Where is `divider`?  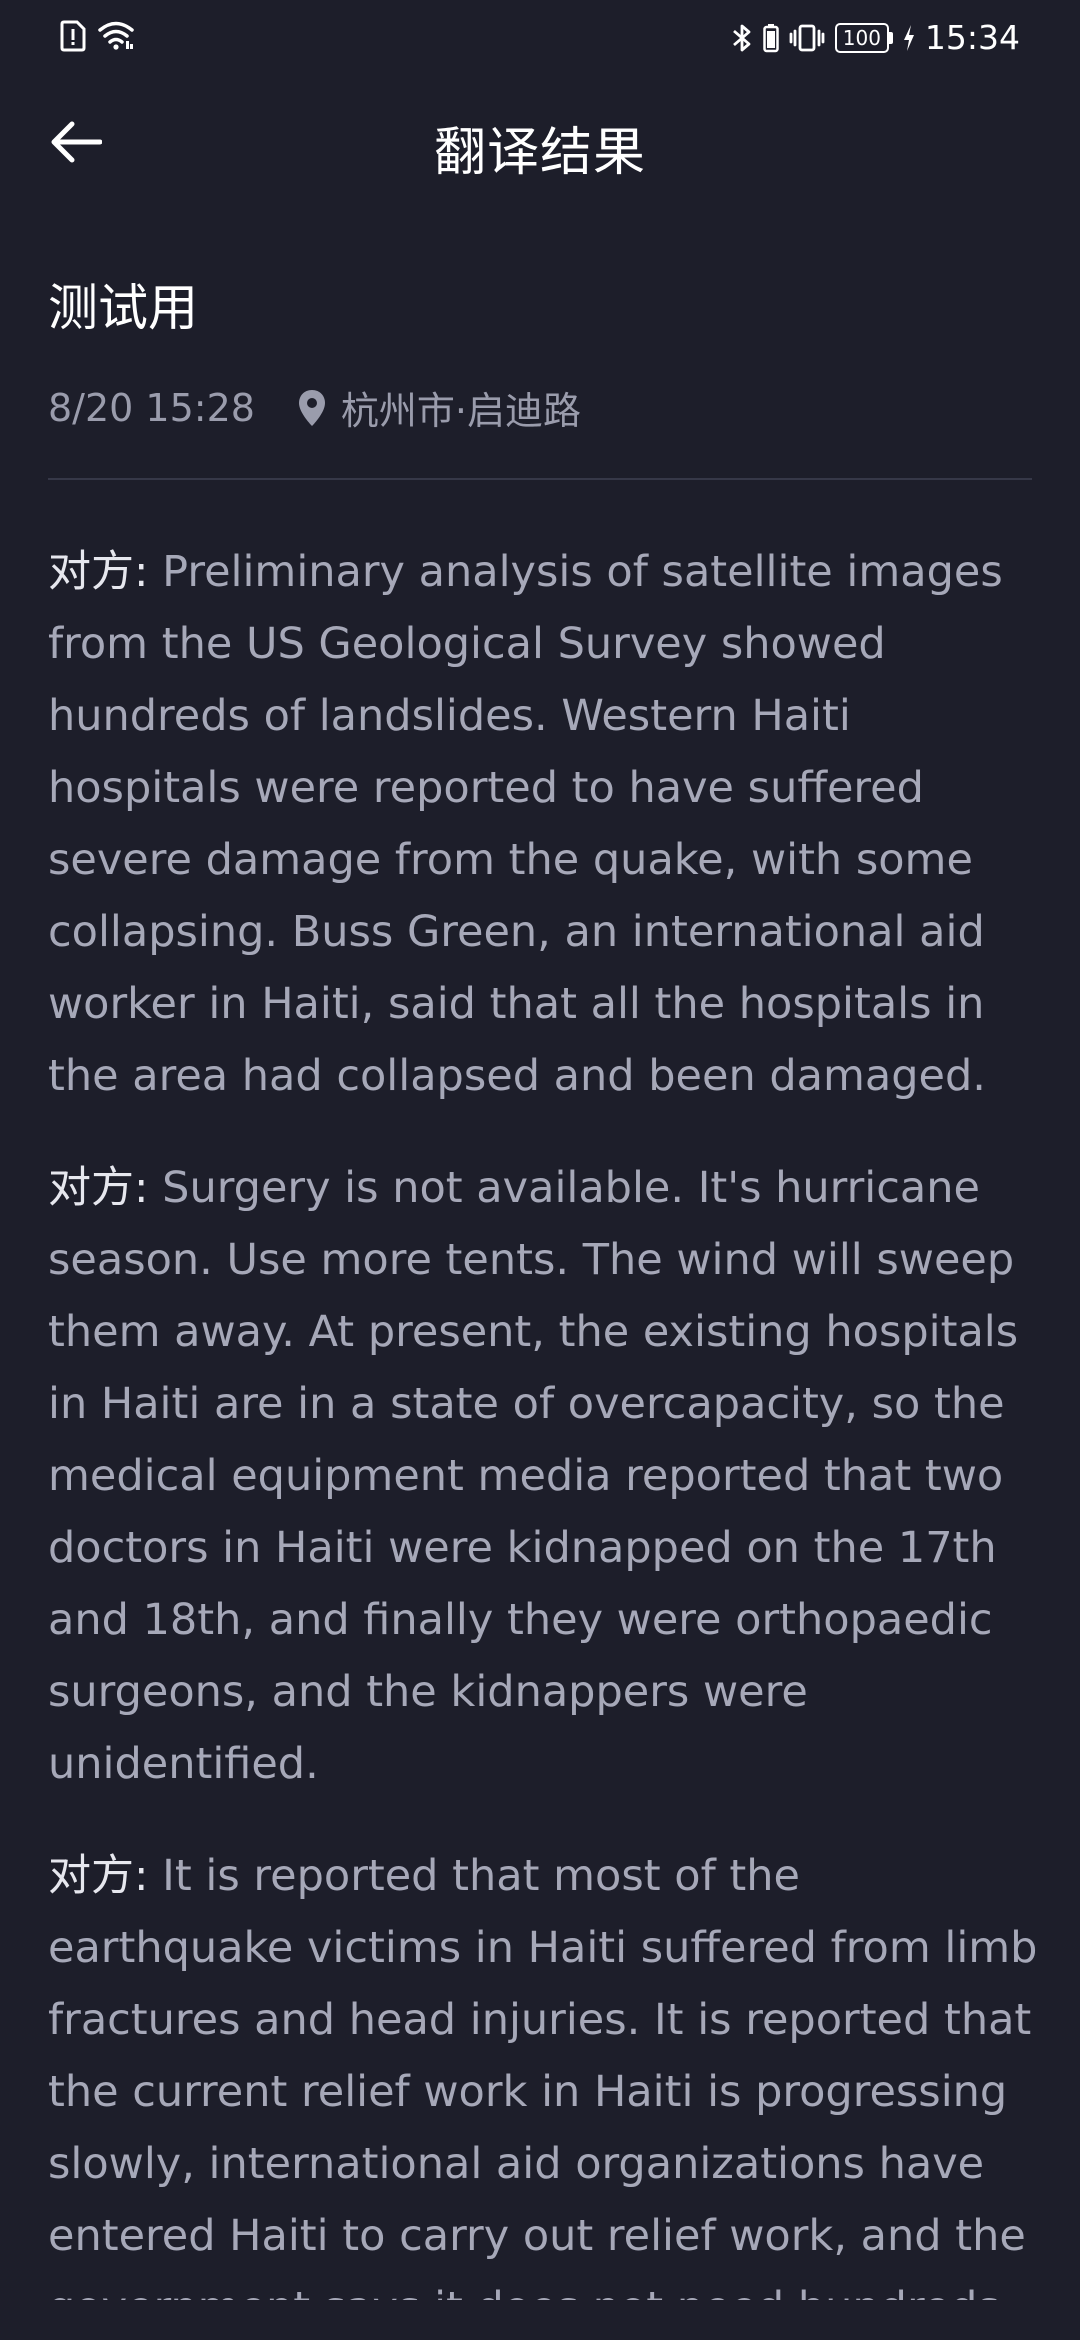
divider is located at coordinates (540, 479).